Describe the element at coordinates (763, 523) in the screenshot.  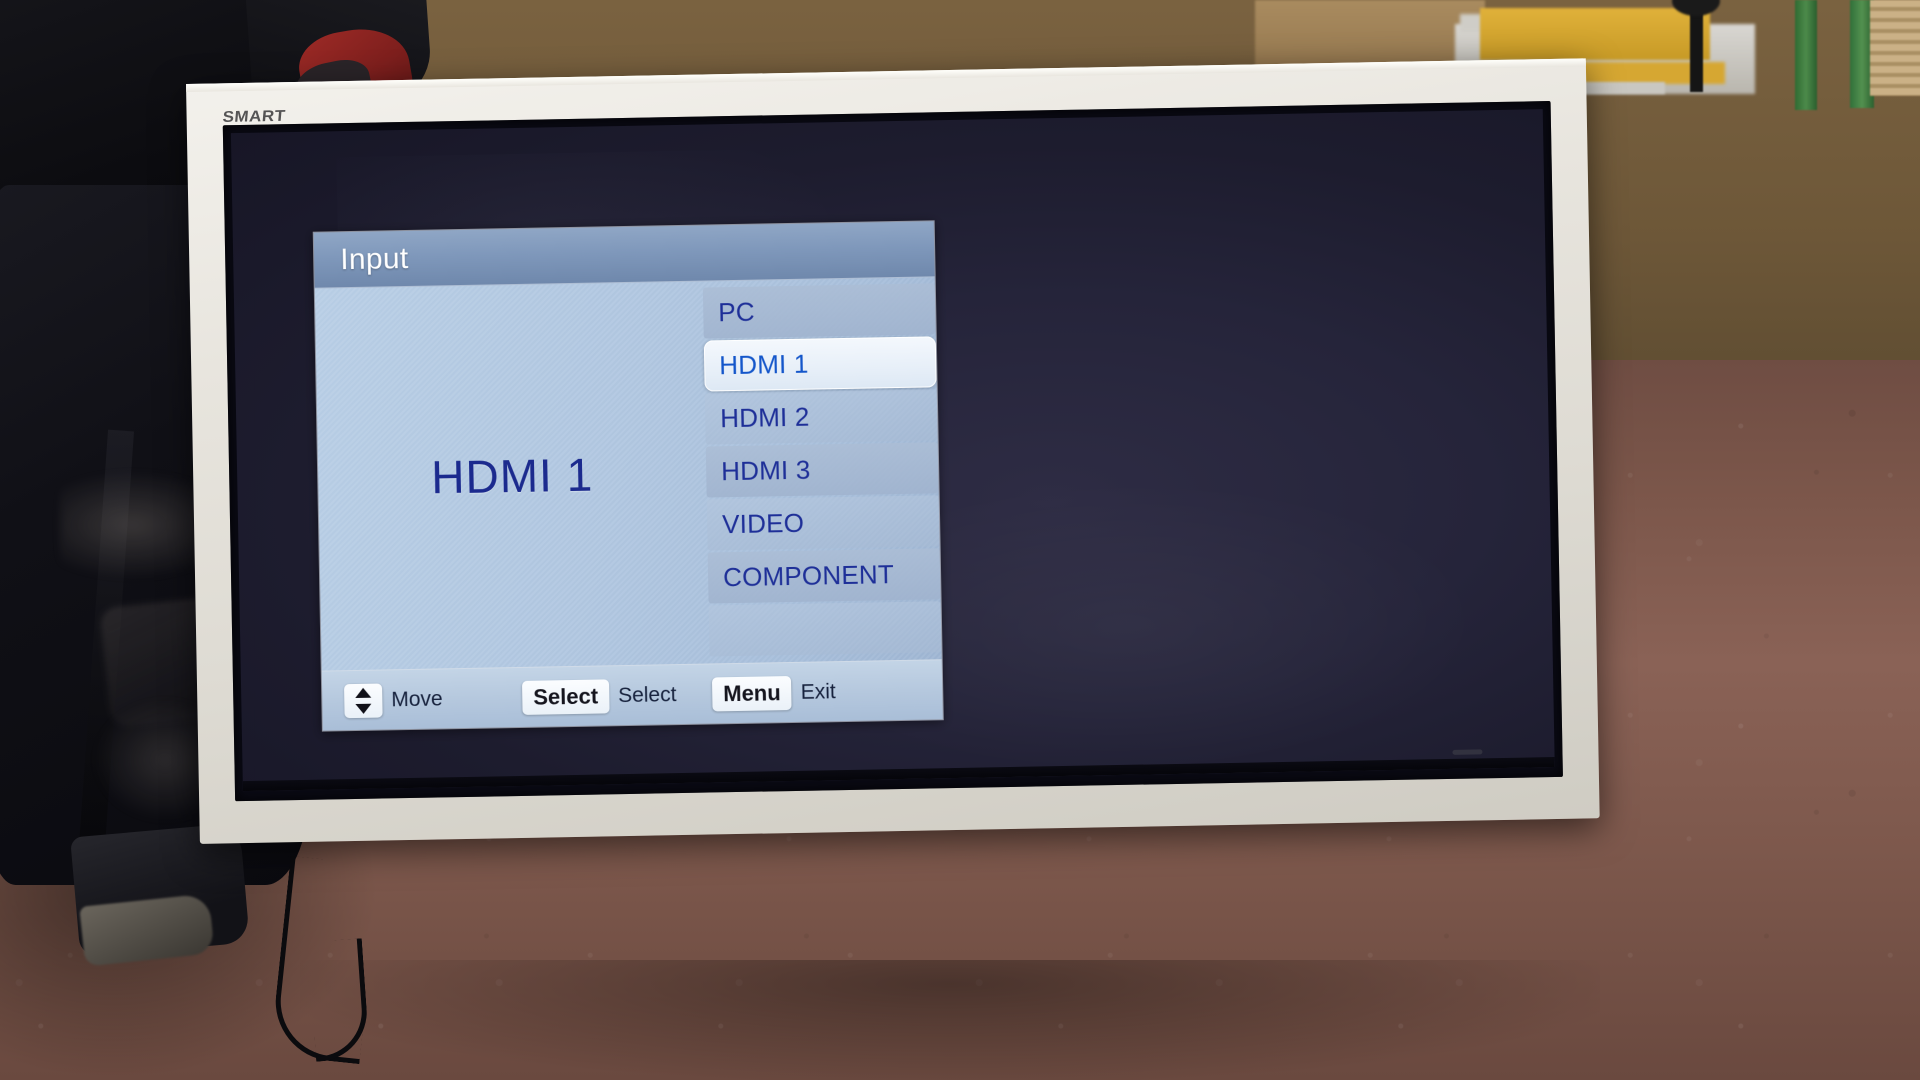
I see `input-option-label: VIDEO` at that location.